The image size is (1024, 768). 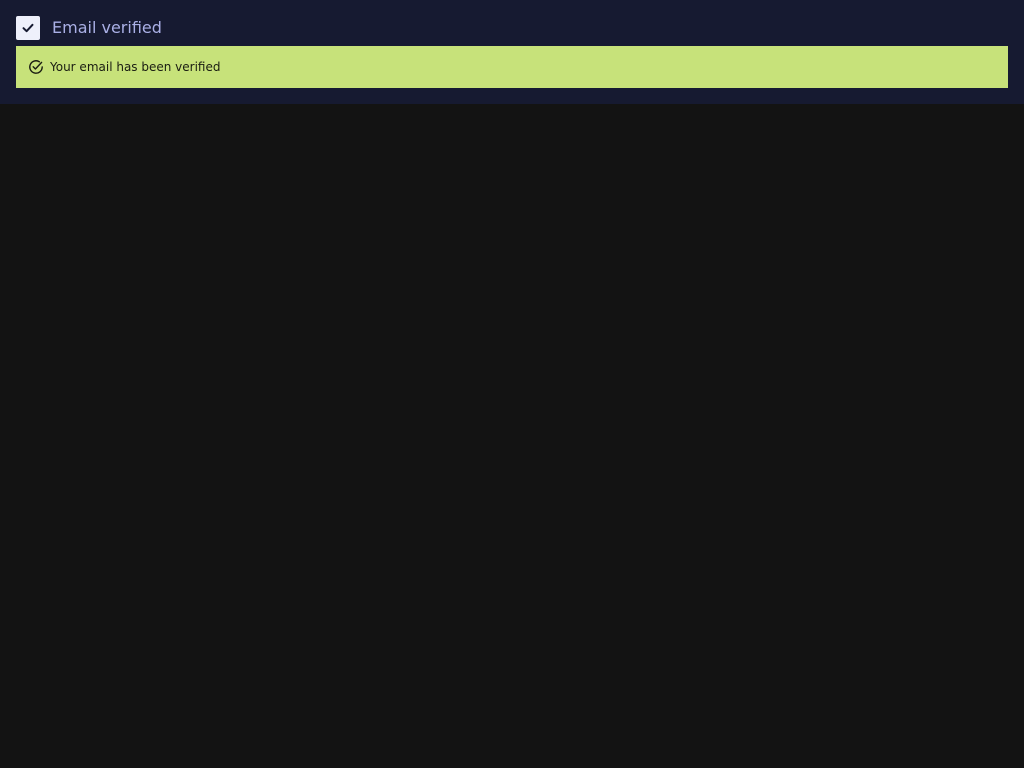 I want to click on email-verified-checkbox, so click(x=28, y=28).